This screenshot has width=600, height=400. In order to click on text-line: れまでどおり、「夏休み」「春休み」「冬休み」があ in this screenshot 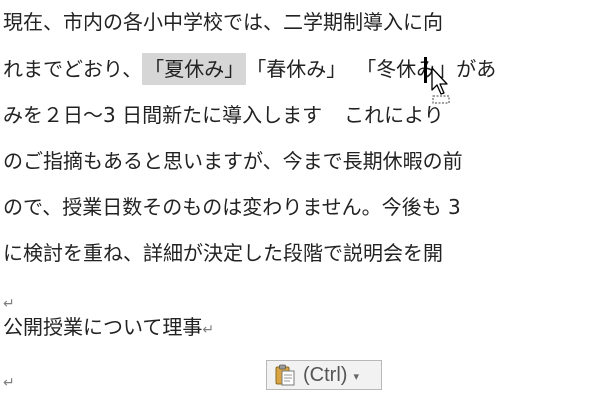, I will do `click(249, 69)`.